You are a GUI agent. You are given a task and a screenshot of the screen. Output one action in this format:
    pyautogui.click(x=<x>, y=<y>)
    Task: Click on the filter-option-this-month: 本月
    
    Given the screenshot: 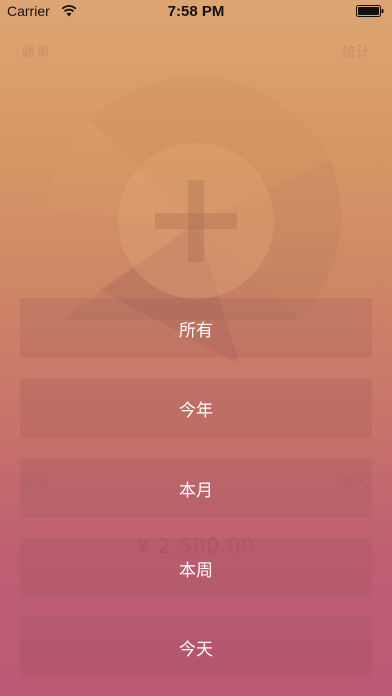 What is the action you would take?
    pyautogui.click(x=196, y=488)
    